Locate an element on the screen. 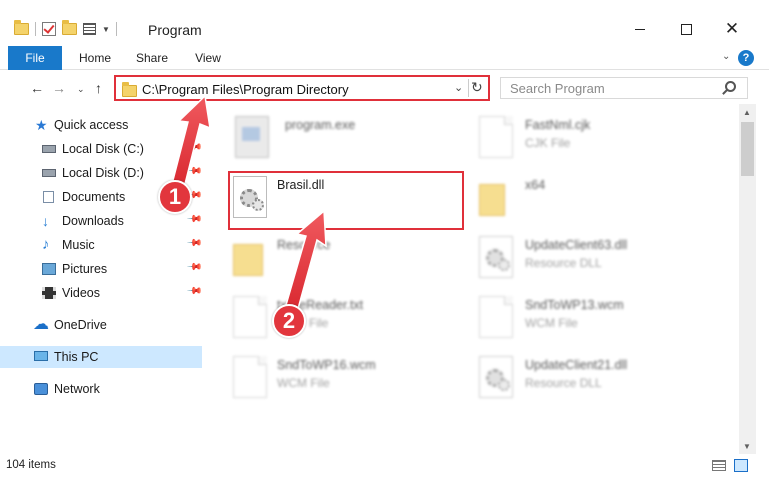 The height and width of the screenshot is (485, 769). network-icon is located at coordinates (41, 389).